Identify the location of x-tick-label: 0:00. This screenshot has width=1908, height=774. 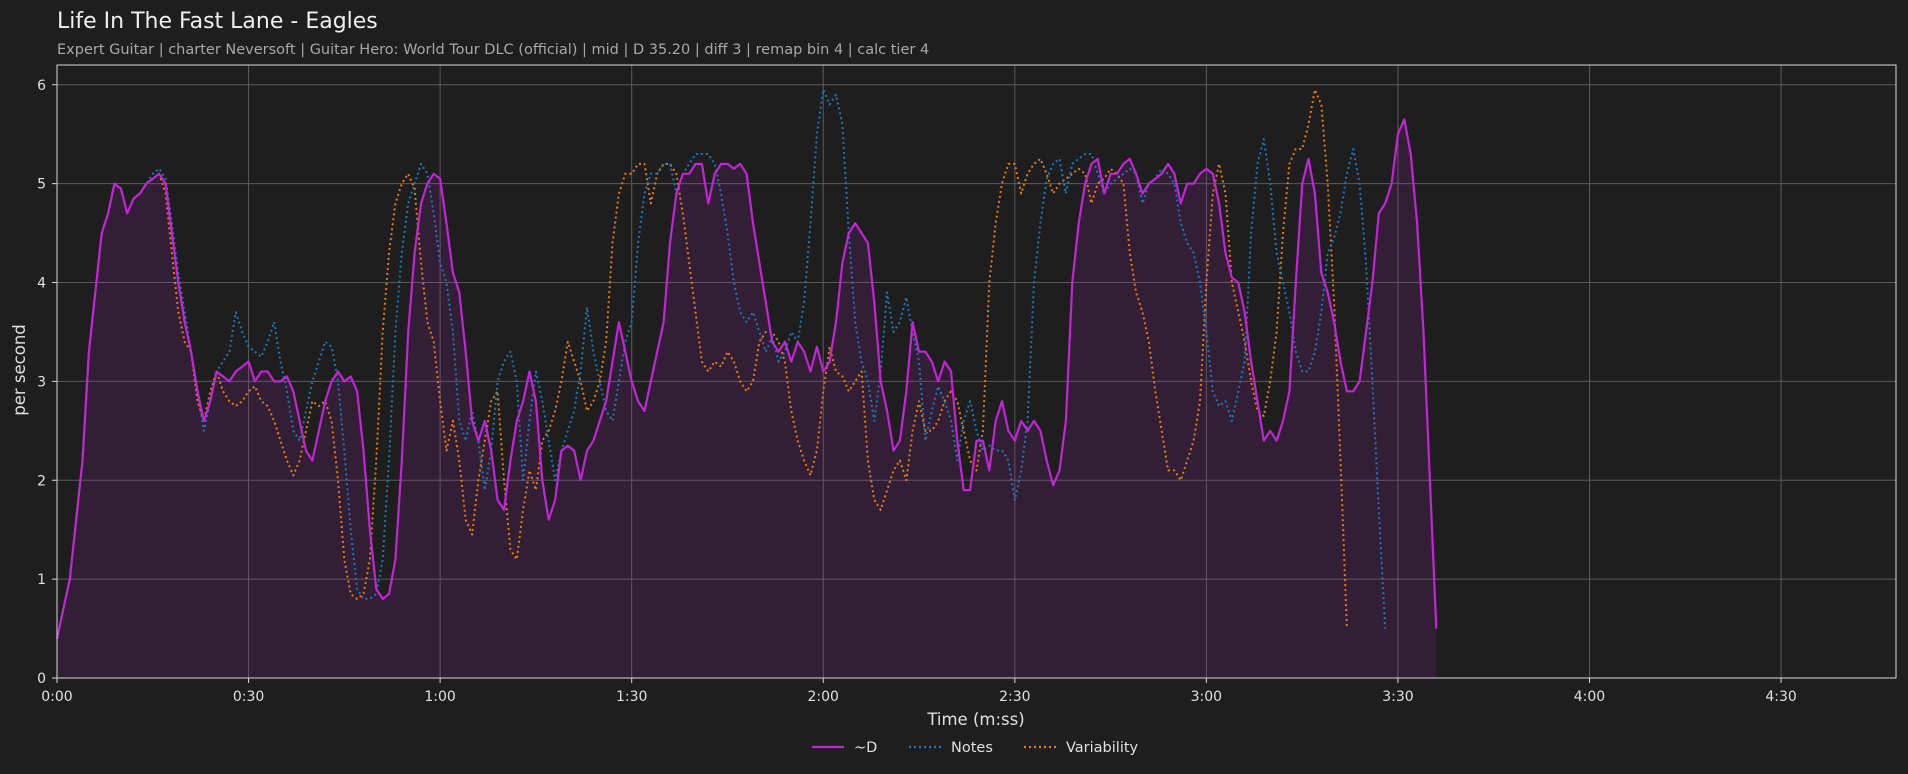
(56, 697).